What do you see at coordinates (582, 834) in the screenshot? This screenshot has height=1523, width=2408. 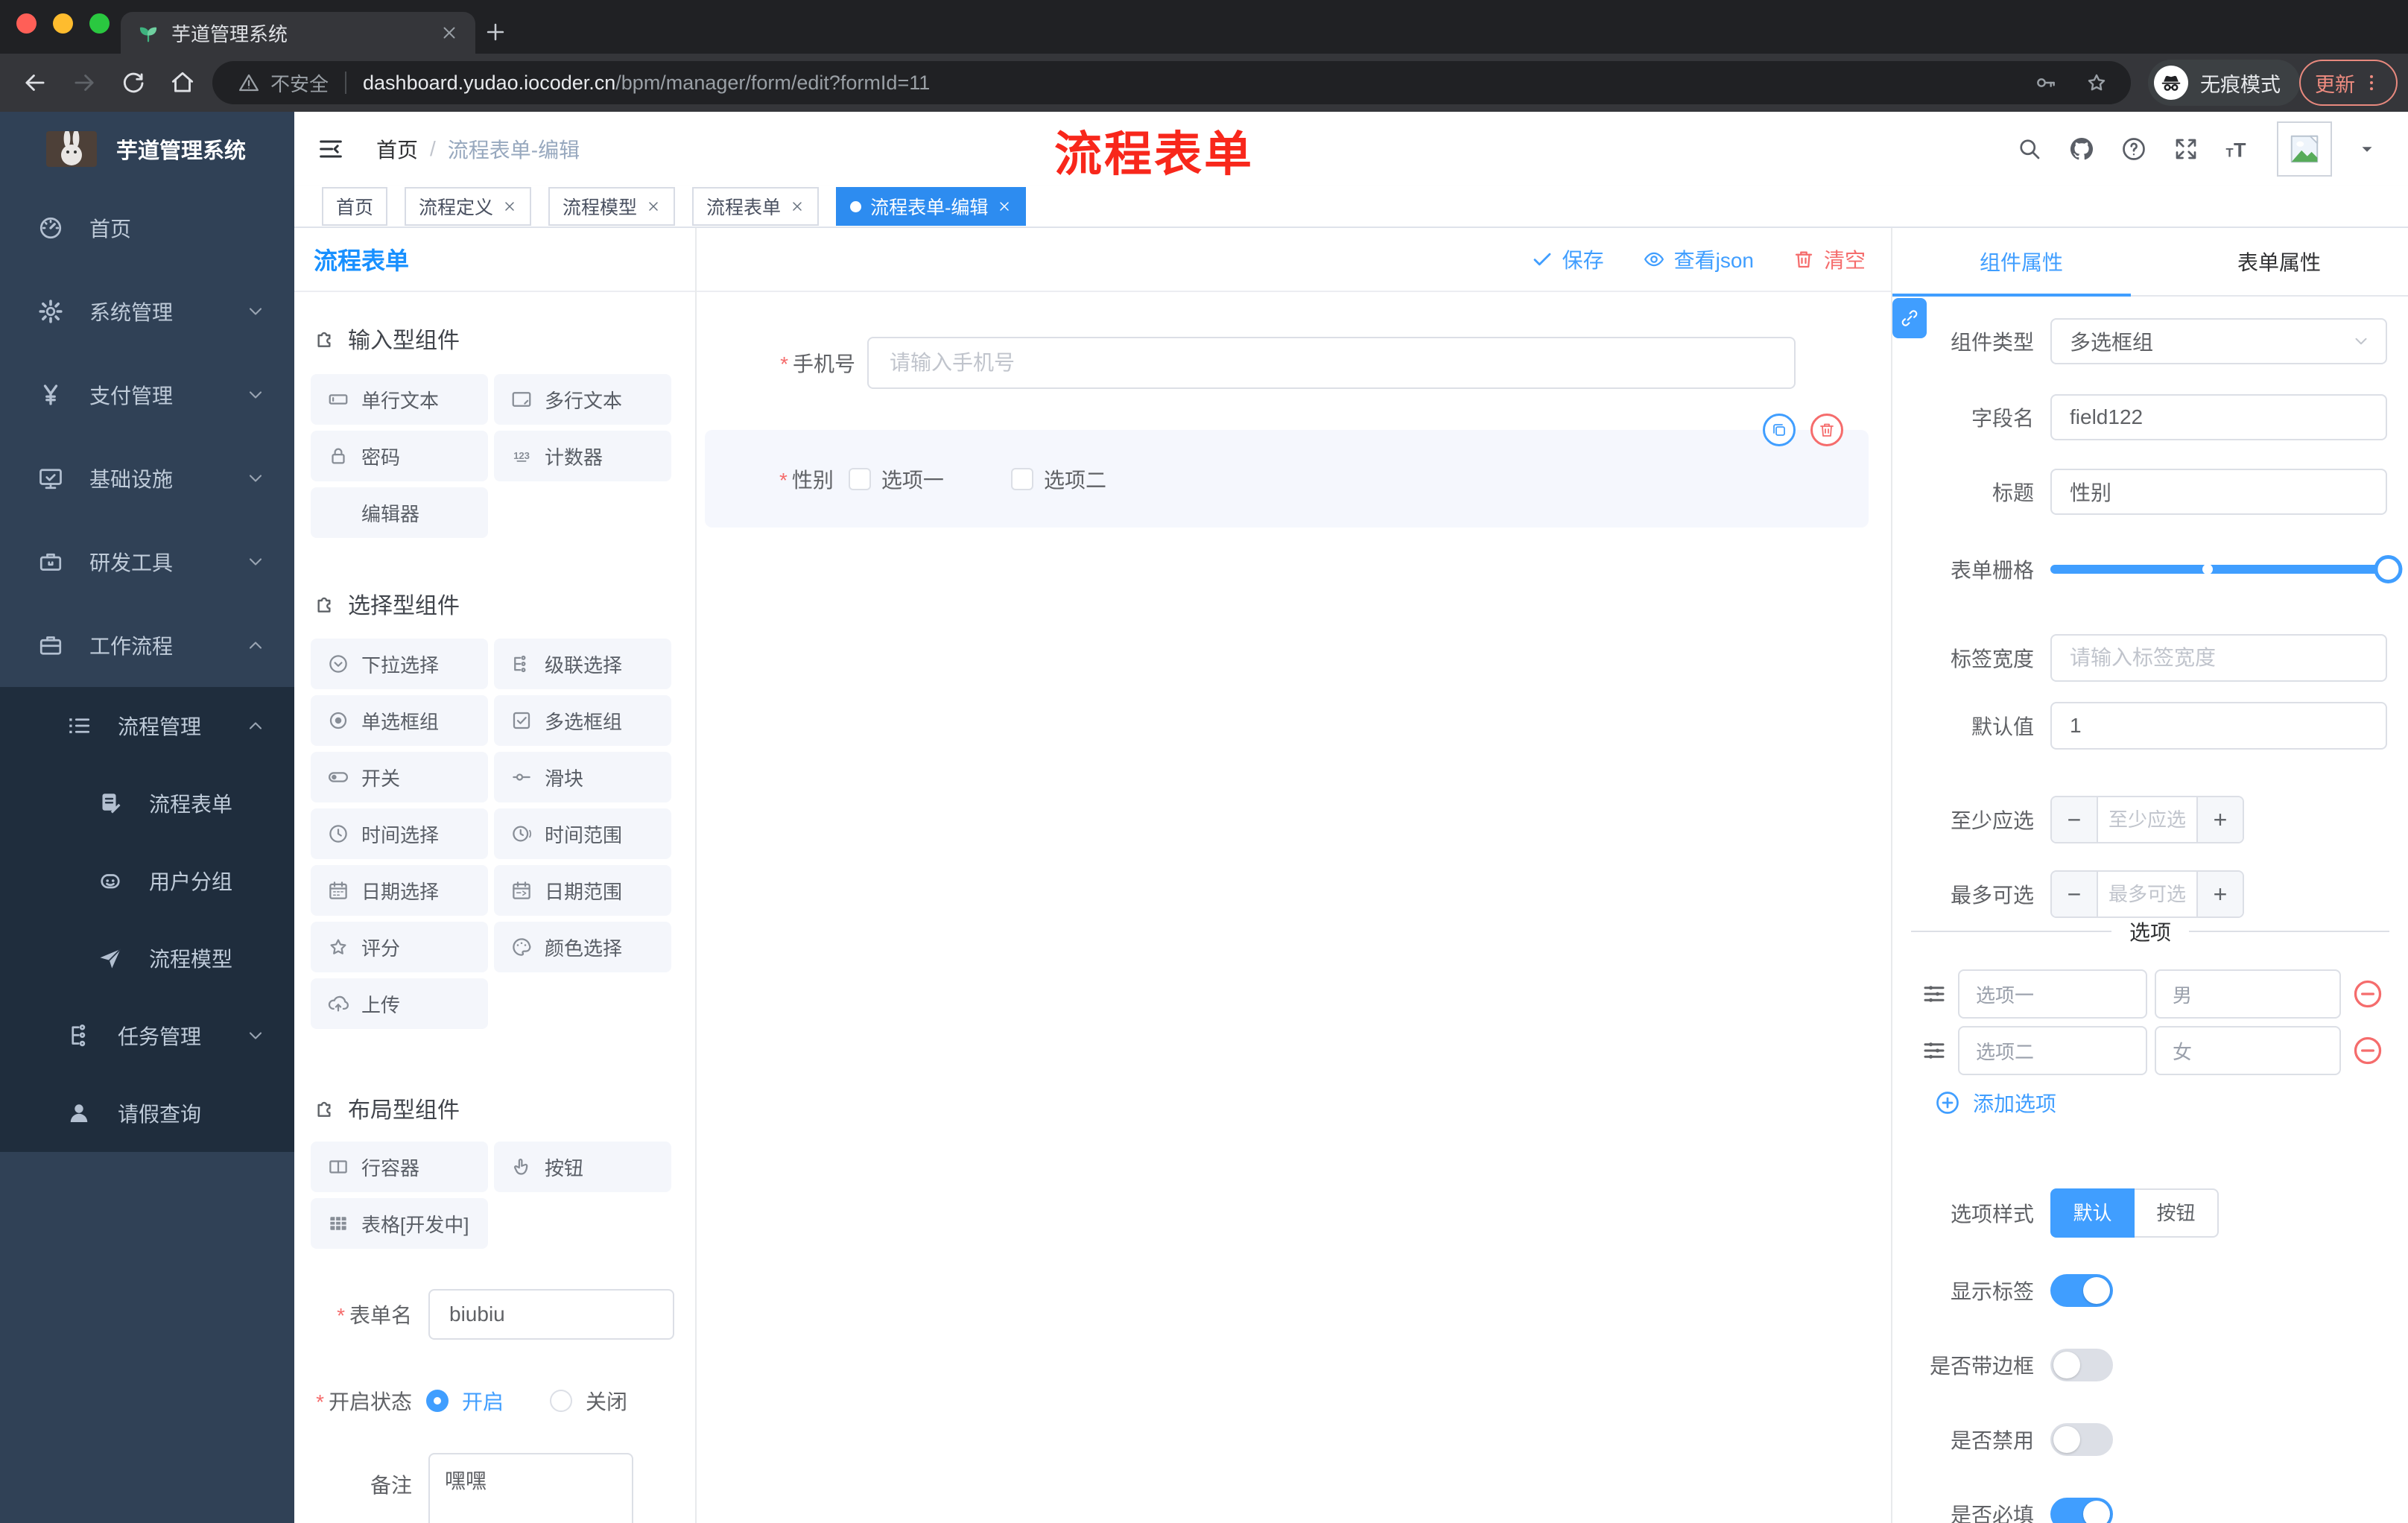 I see `component-time-range: 时间范围` at bounding box center [582, 834].